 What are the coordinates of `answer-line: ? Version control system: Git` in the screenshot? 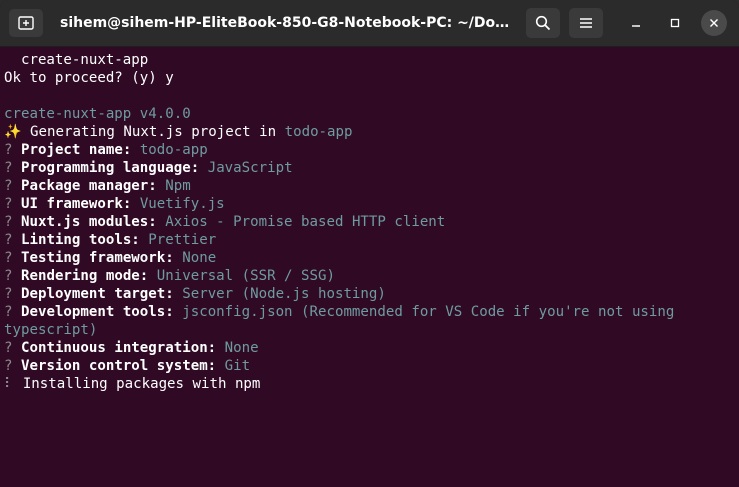 It's located at (127, 366).